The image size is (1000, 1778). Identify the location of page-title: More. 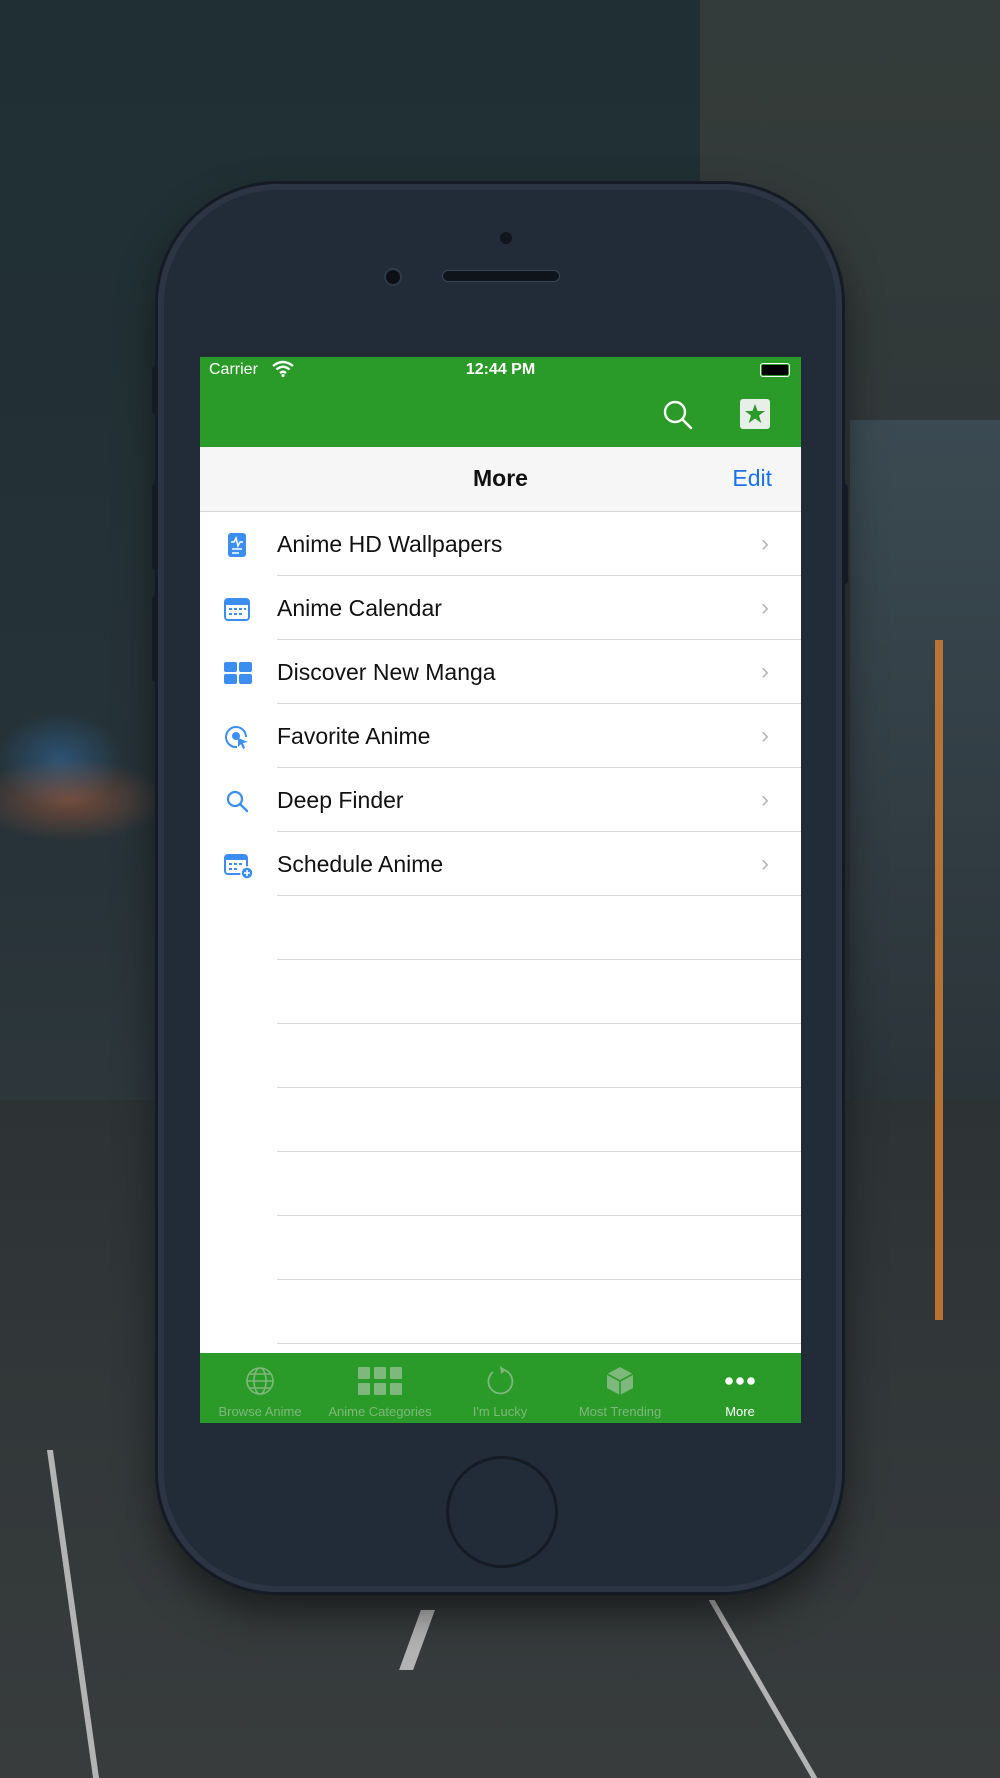
(500, 478).